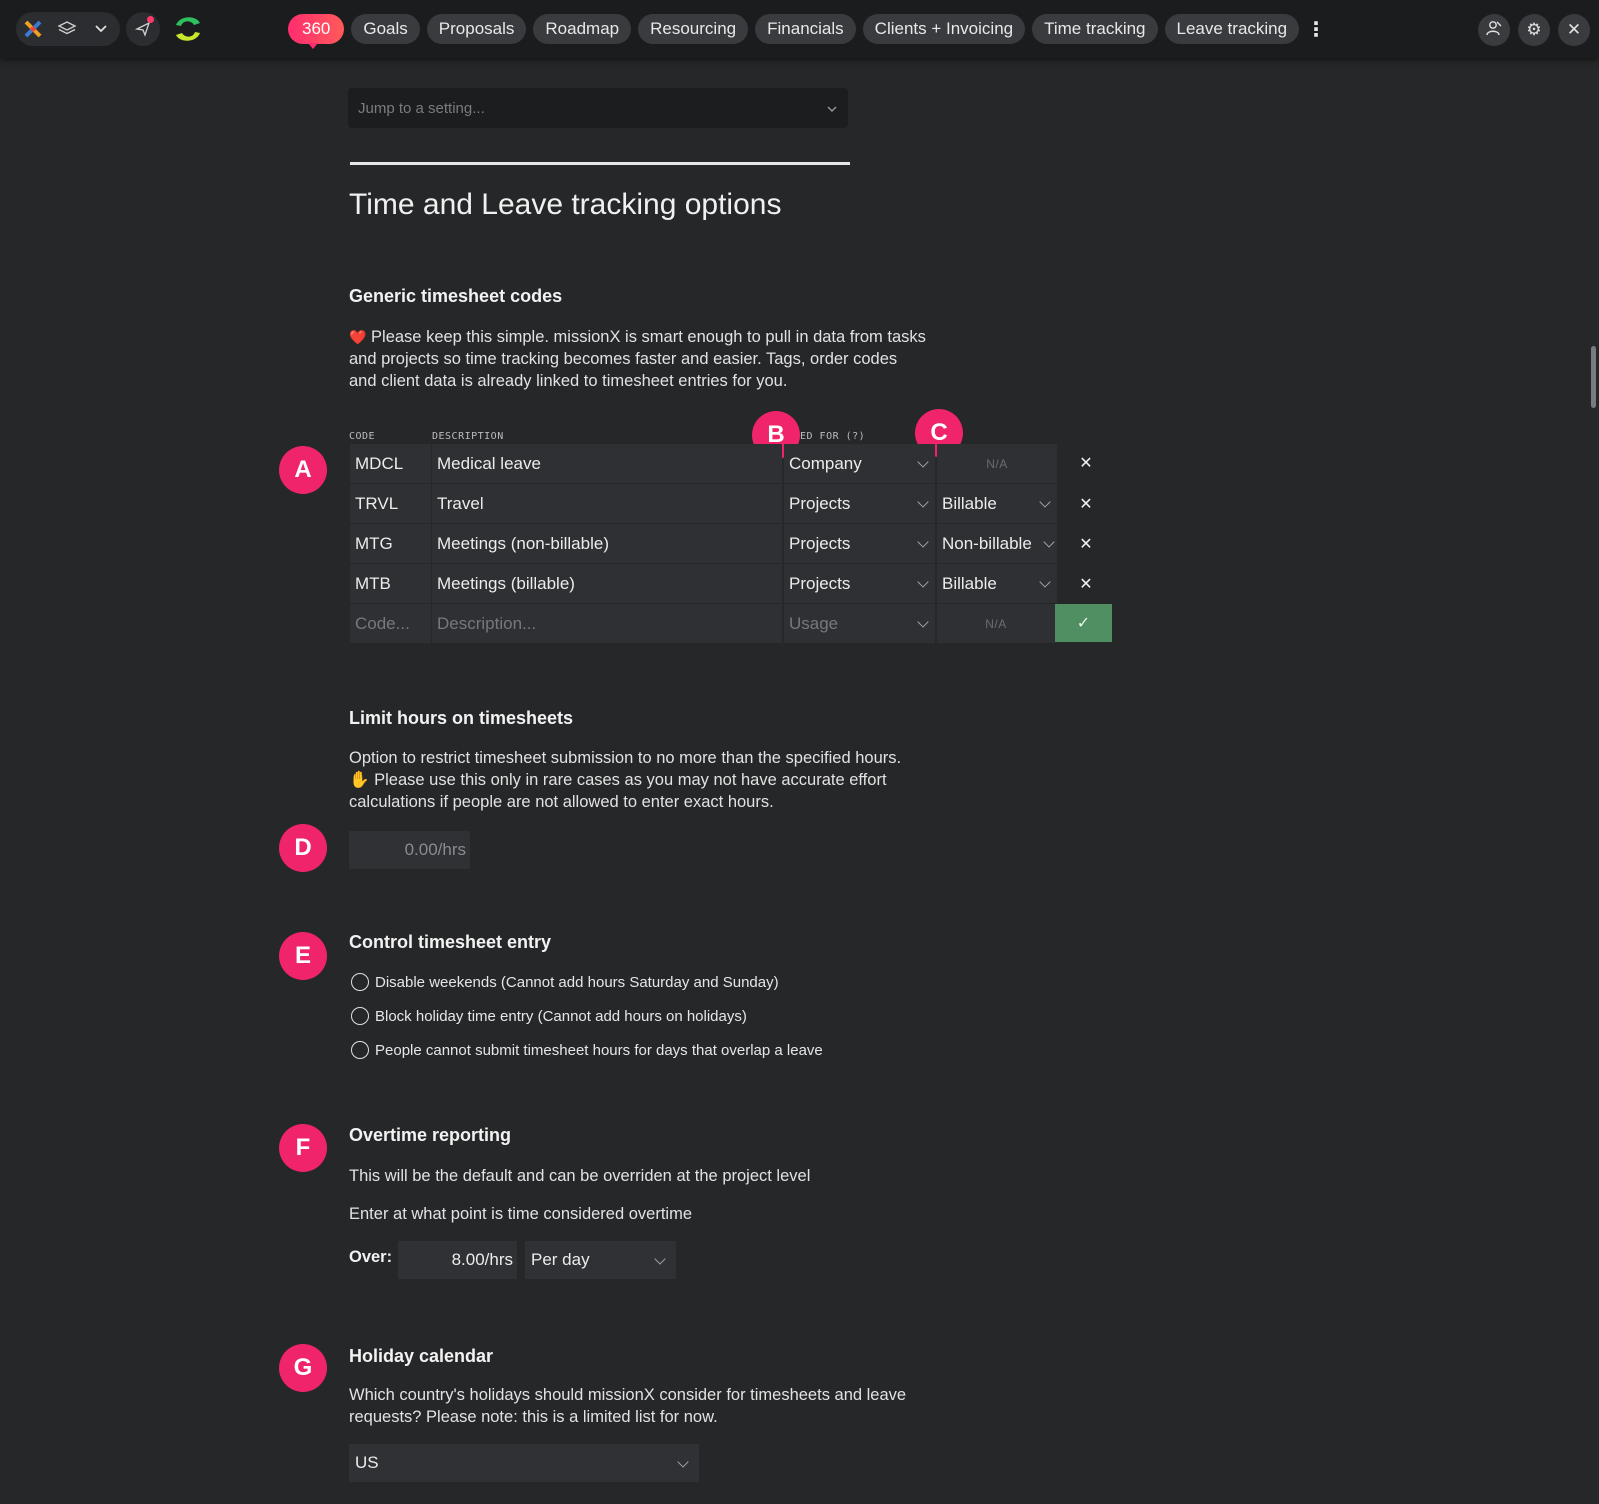  I want to click on app-logo-icon, so click(33, 29).